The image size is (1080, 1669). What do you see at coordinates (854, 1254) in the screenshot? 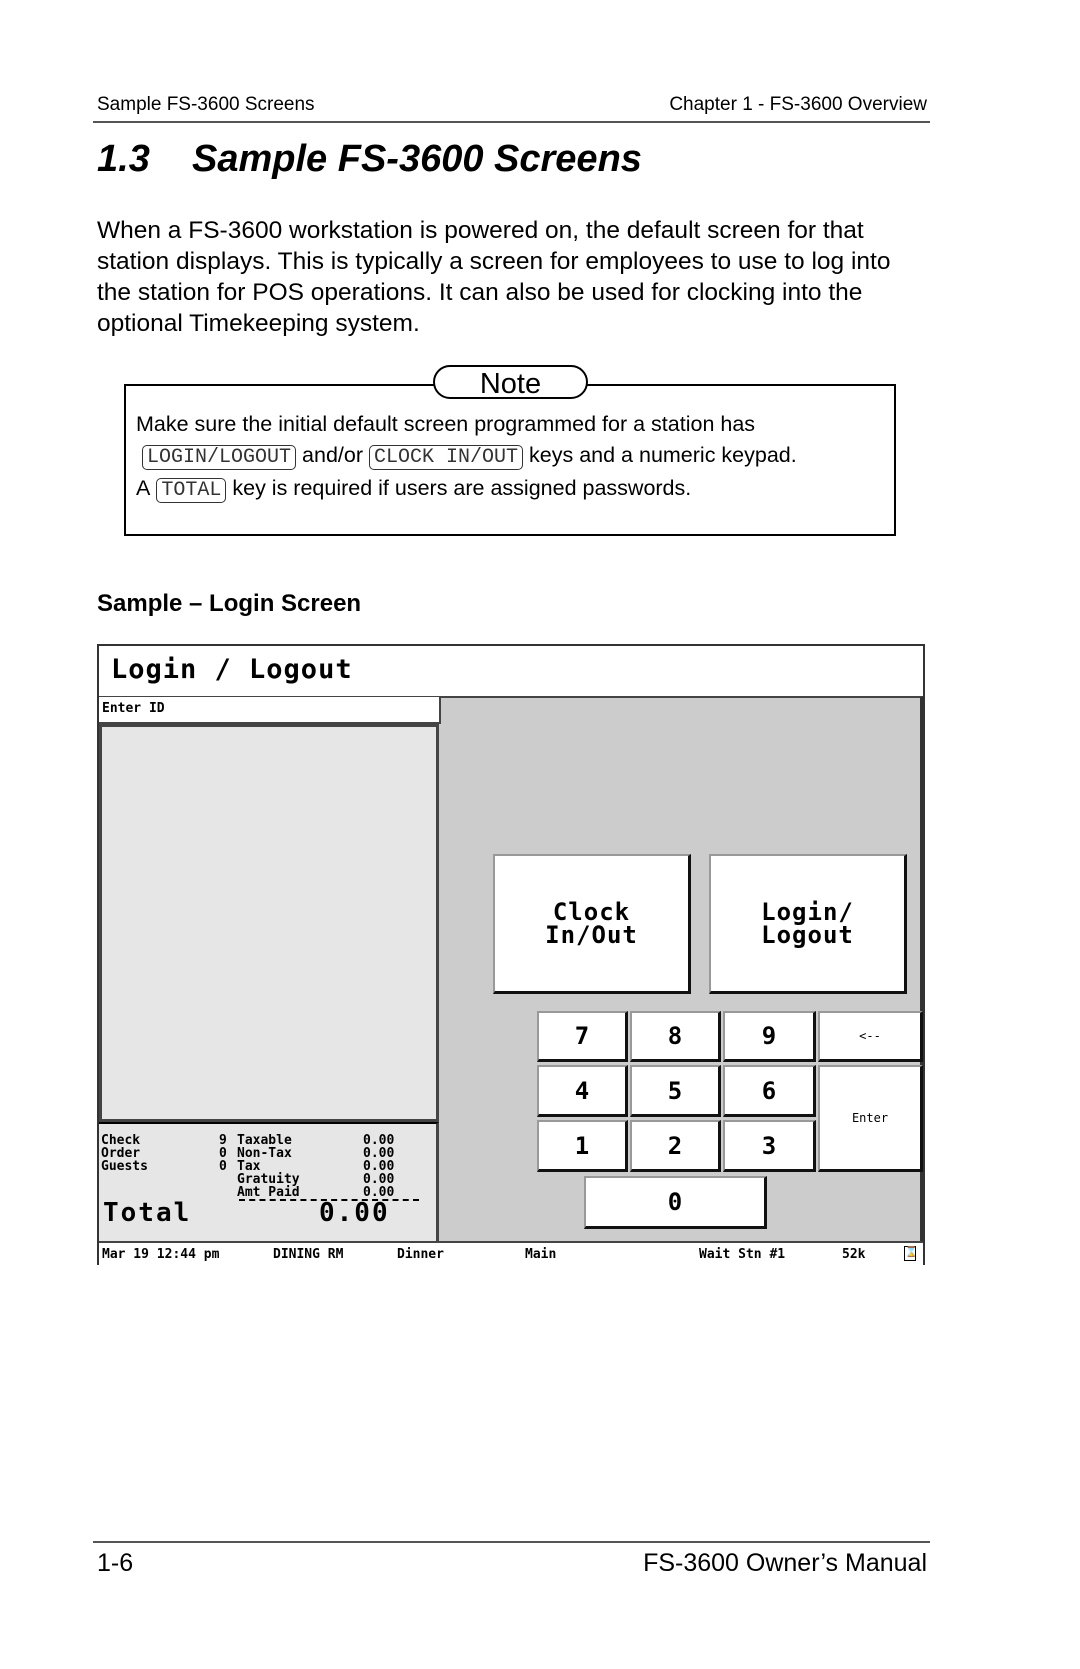
I see `status-memory: 52k` at bounding box center [854, 1254].